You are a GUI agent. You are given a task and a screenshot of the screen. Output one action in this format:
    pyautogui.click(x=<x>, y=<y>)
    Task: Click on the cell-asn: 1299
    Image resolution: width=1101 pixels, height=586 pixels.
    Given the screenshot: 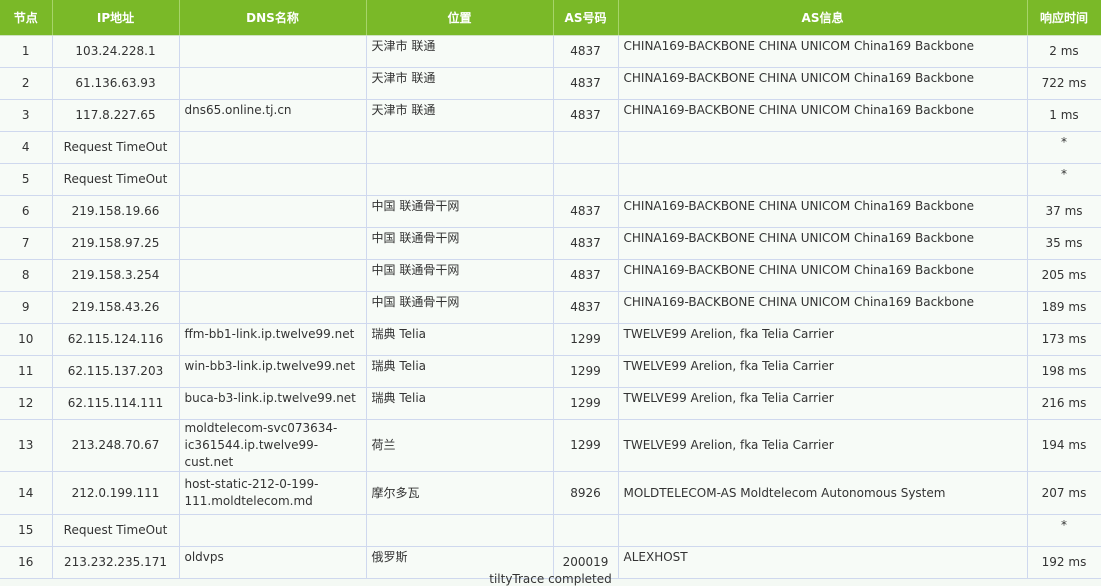 What is the action you would take?
    pyautogui.click(x=586, y=403)
    